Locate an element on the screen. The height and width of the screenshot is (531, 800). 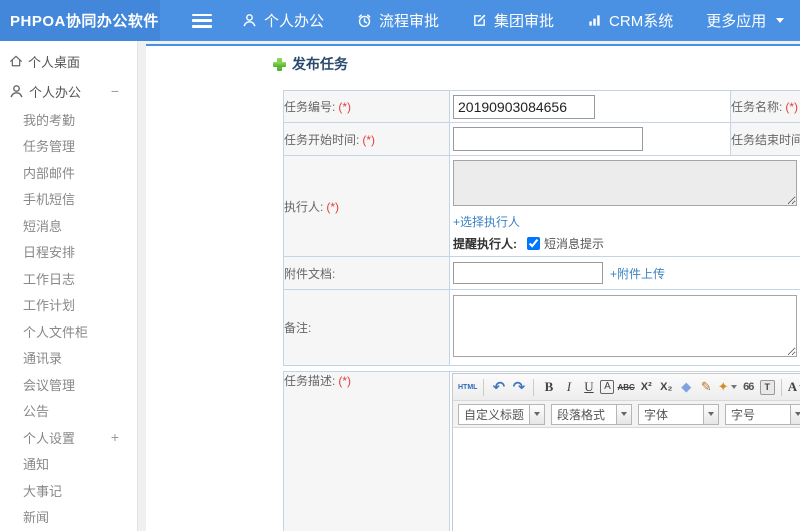
sidebar-item-label: 个人文件柜 is located at coordinates (56, 332).